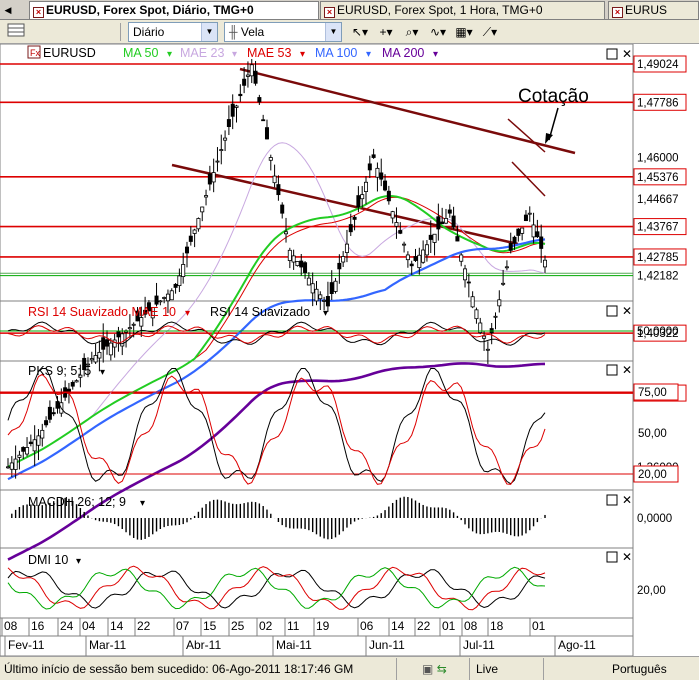  Describe the element at coordinates (368, 54) in the screenshot. I see `legend-ma100-menu-icon: ▾` at that location.